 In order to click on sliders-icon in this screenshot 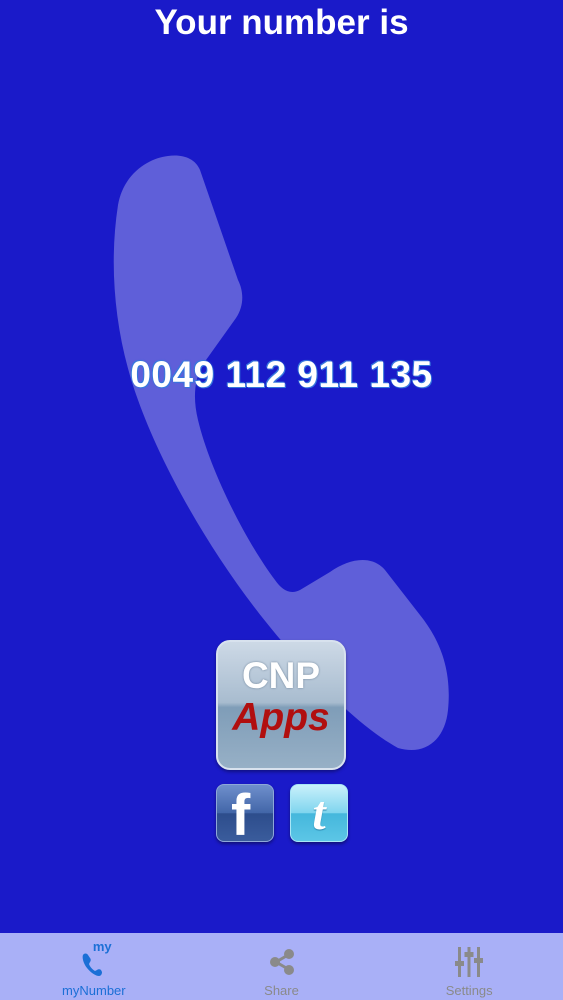, I will do `click(469, 961)`.